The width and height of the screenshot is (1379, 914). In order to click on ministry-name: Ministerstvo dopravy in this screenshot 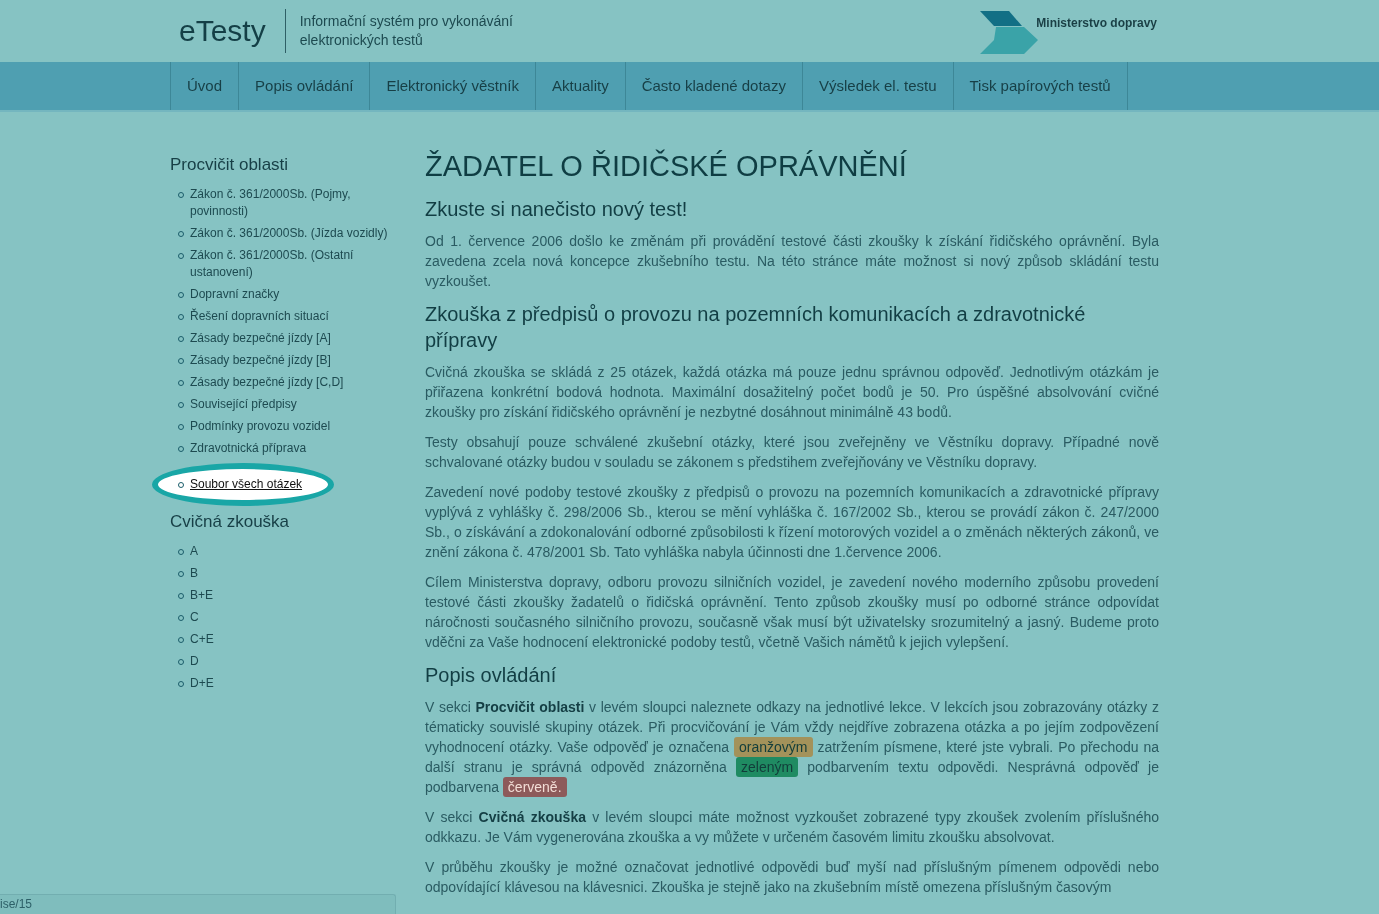, I will do `click(1096, 23)`.